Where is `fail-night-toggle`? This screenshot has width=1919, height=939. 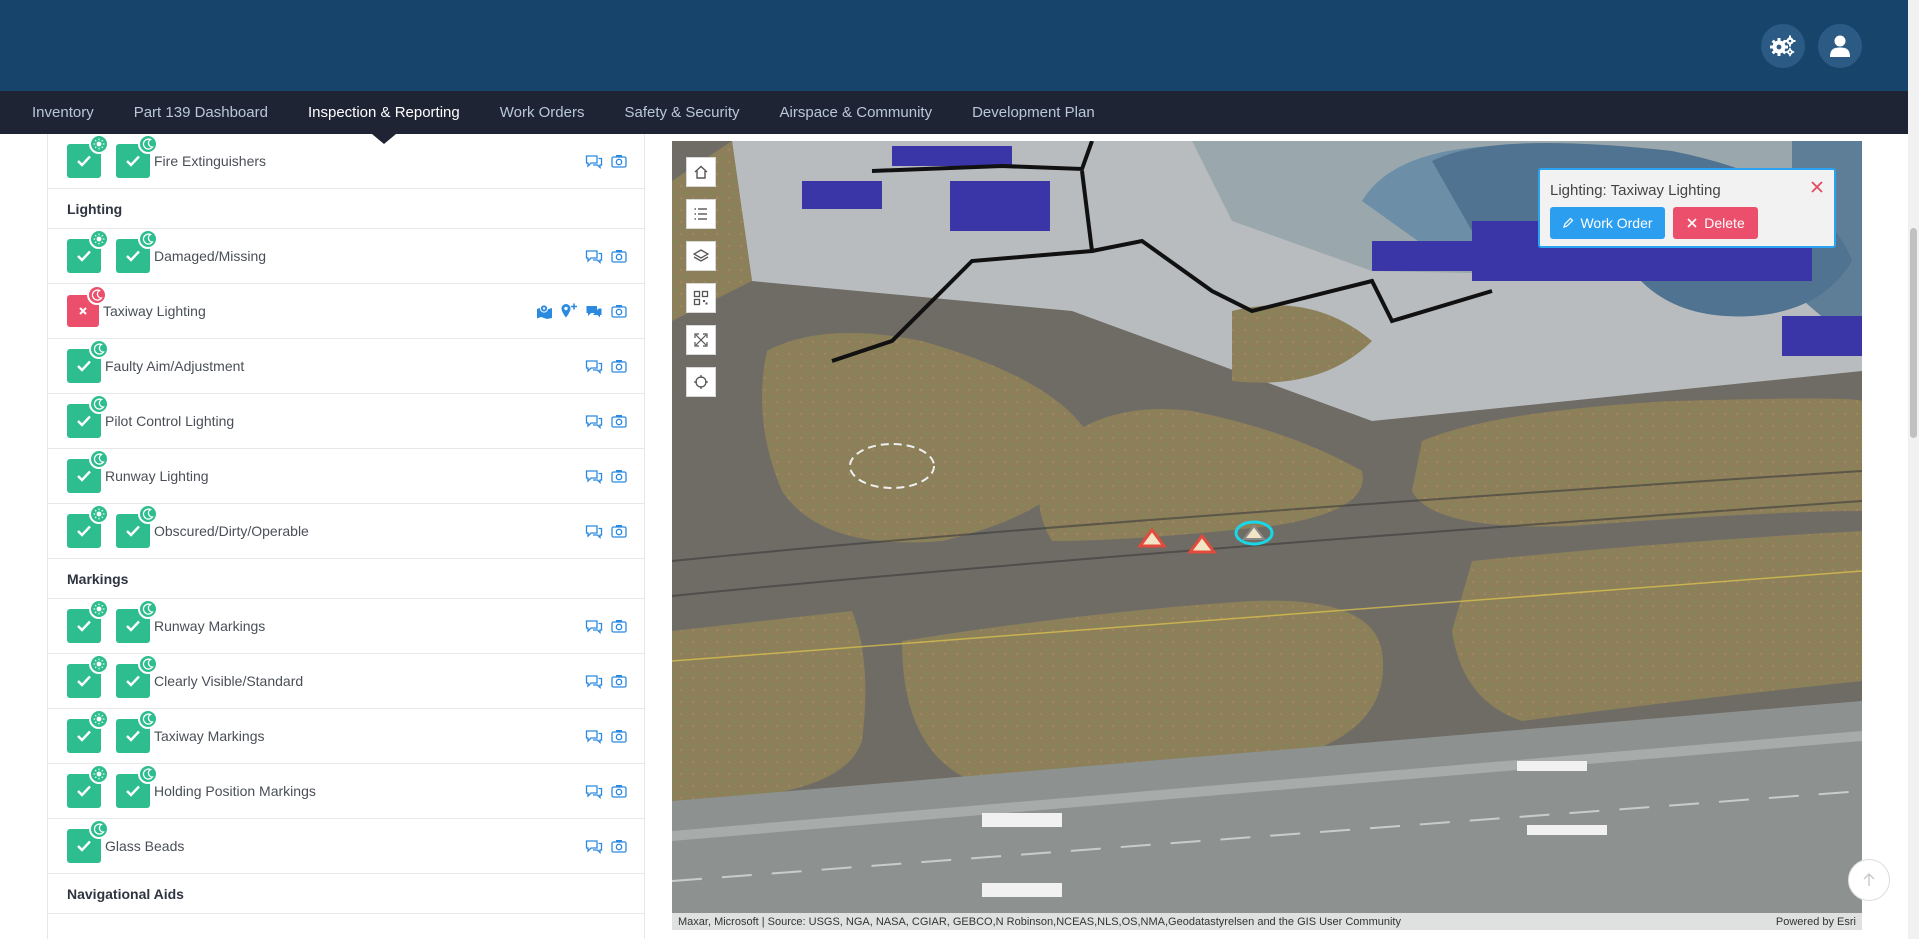
fail-night-toggle is located at coordinates (87, 306).